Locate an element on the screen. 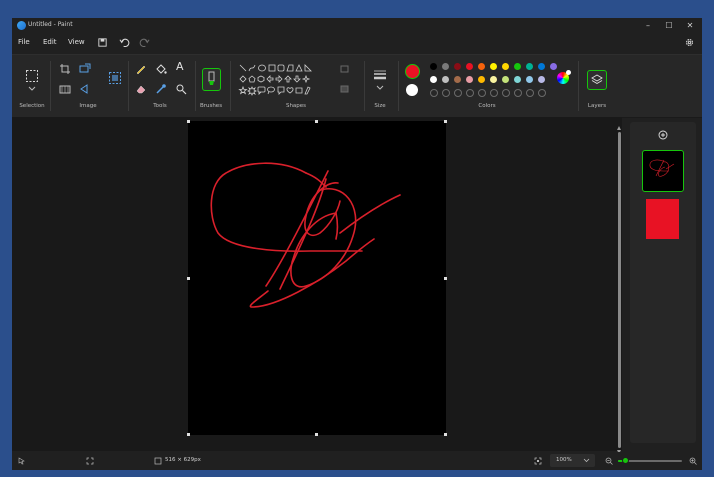 Image resolution: width=714 pixels, height=477 pixels. brushes-button is located at coordinates (211, 79).